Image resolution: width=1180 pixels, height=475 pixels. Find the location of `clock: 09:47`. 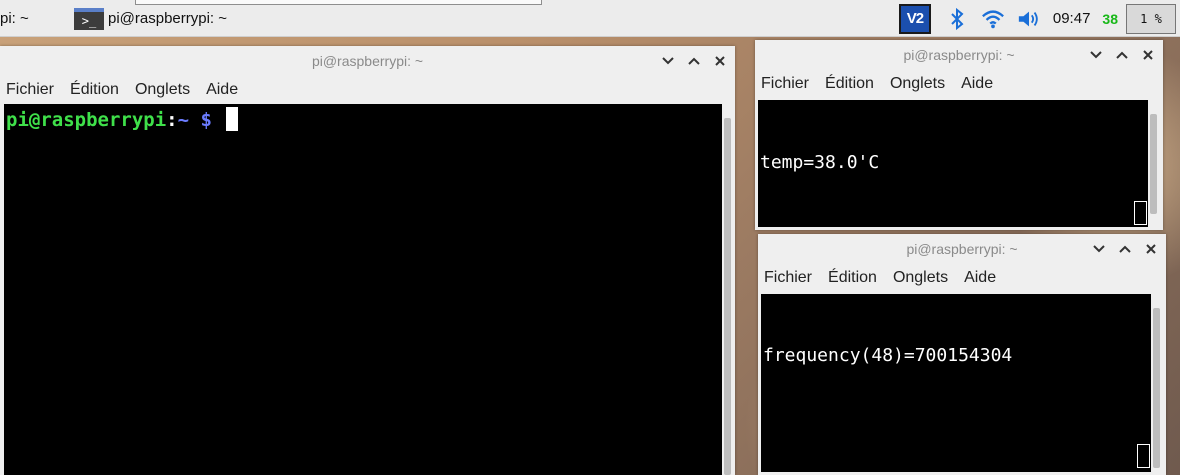

clock: 09:47 is located at coordinates (1072, 18).